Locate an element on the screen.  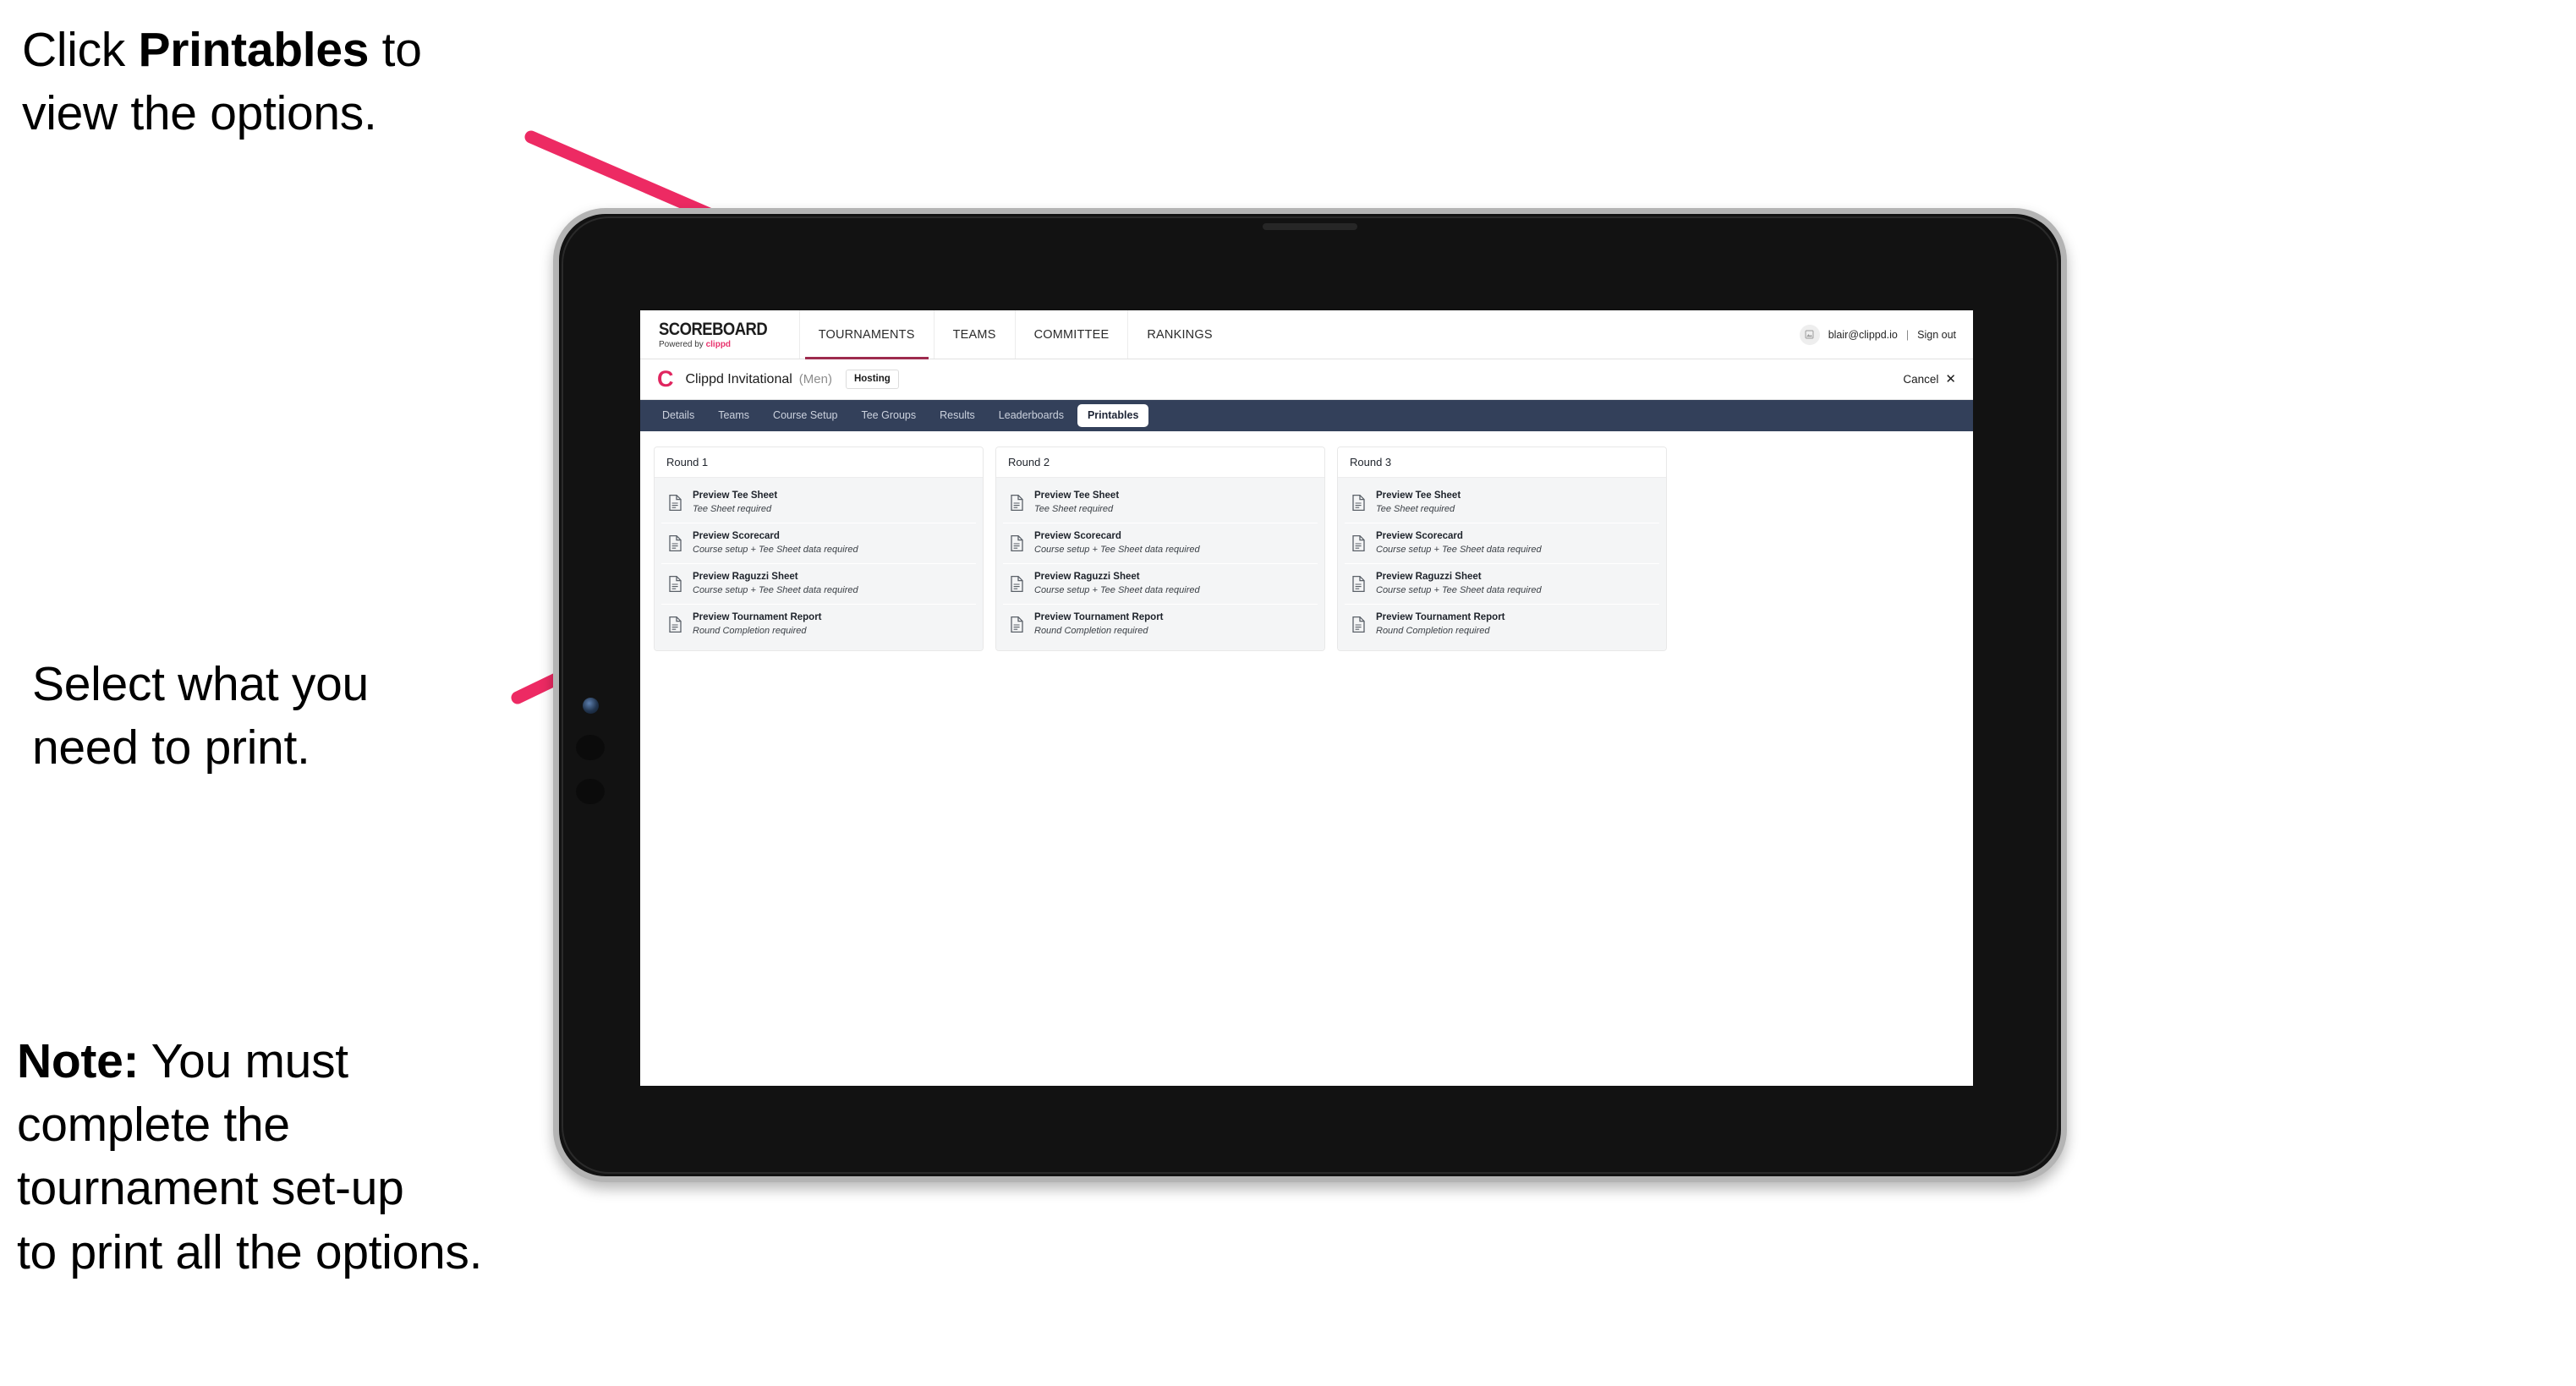
tab-leaderboards: Leaderboards is located at coordinates (1031, 416).